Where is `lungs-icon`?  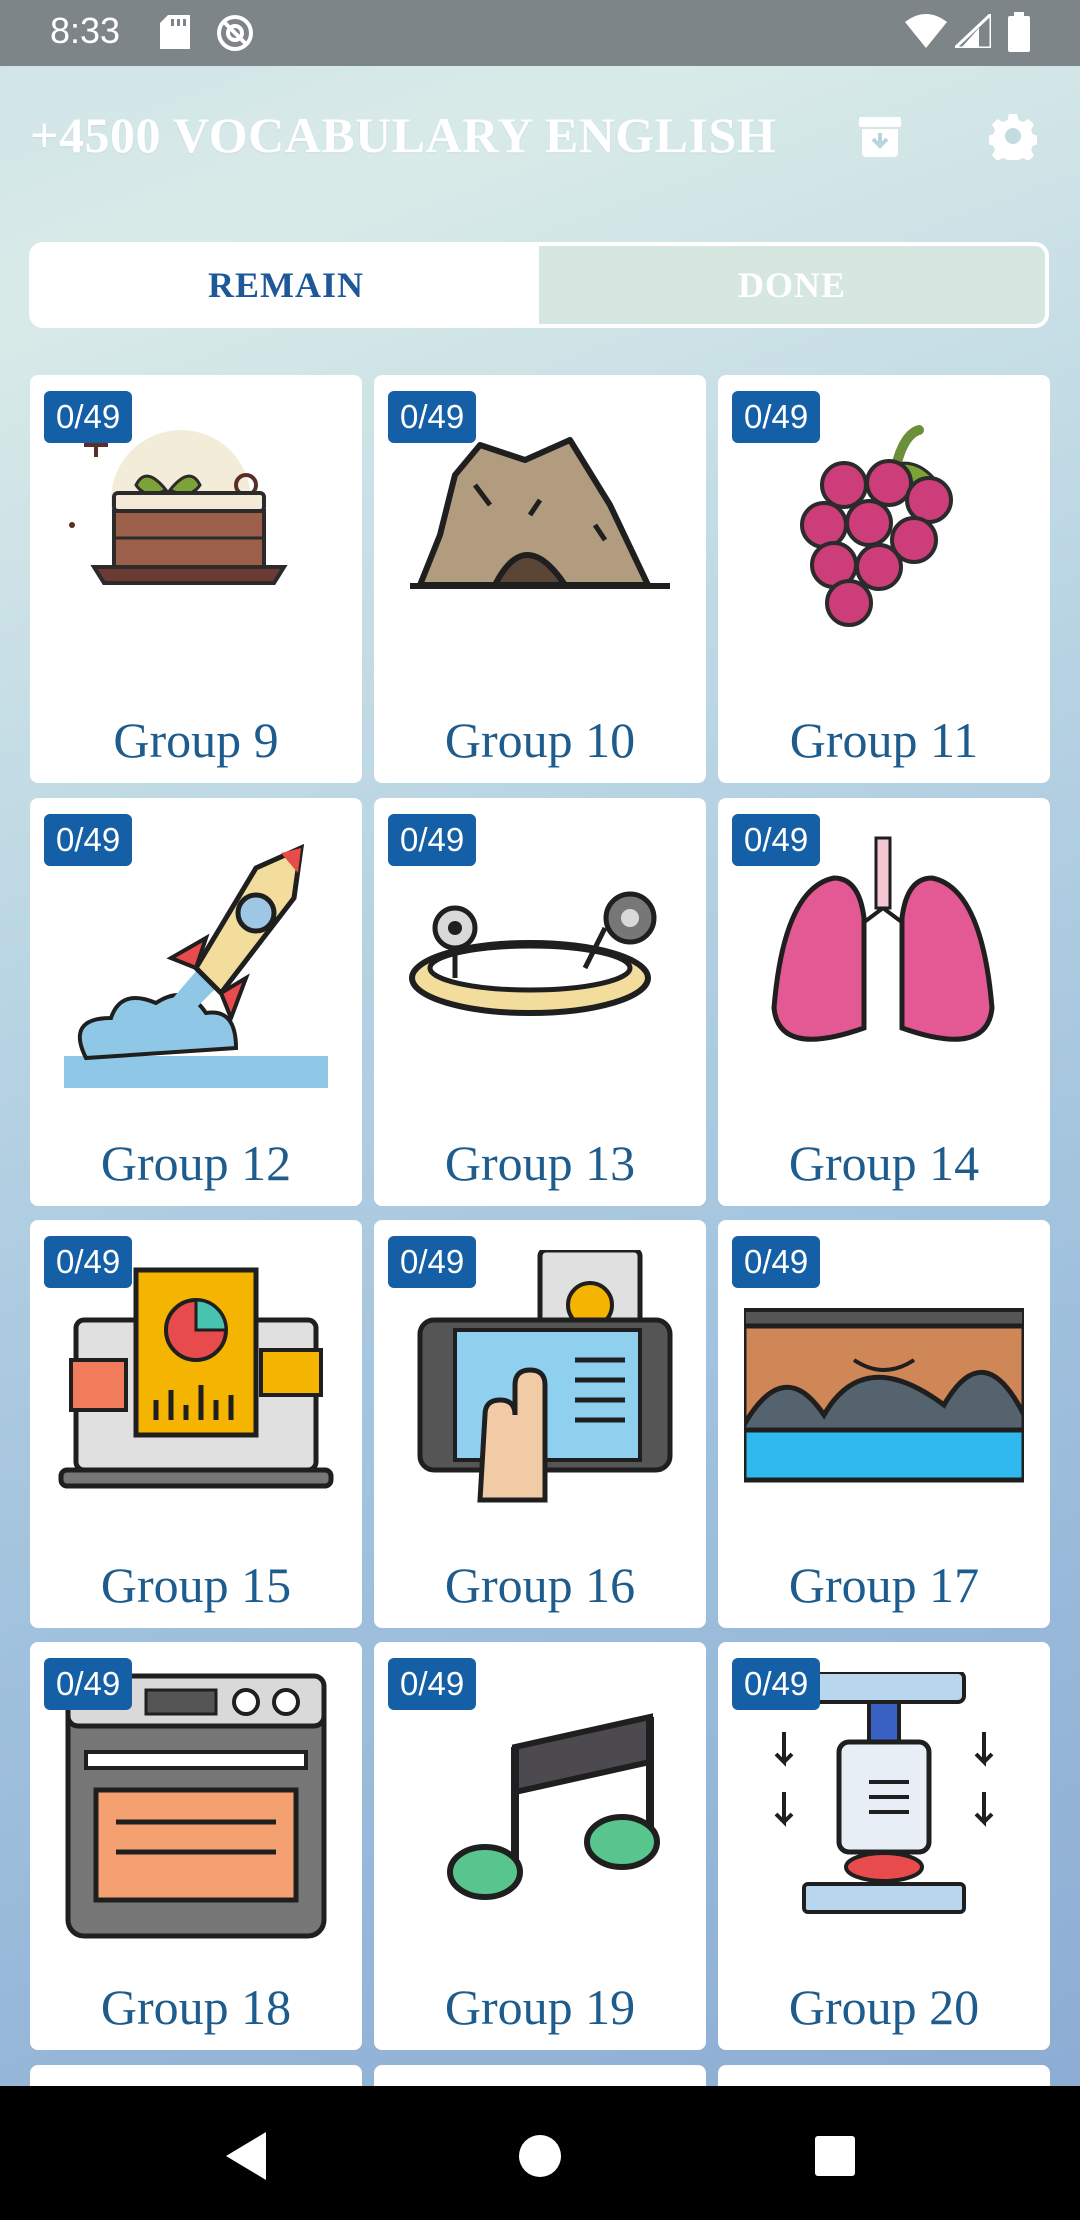 lungs-icon is located at coordinates (883, 939).